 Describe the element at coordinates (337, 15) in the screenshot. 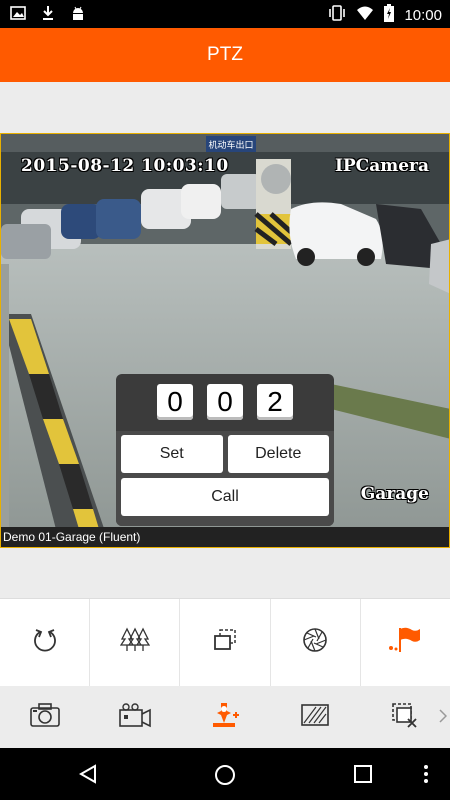

I see `vibrate-icon` at that location.